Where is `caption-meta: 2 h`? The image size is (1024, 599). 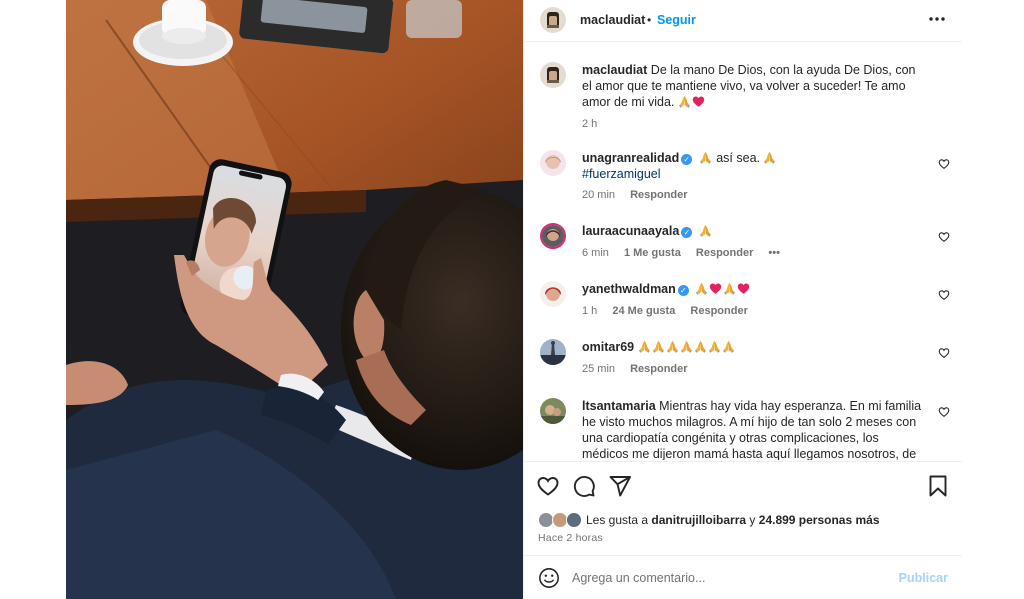 caption-meta: 2 h is located at coordinates (595, 124).